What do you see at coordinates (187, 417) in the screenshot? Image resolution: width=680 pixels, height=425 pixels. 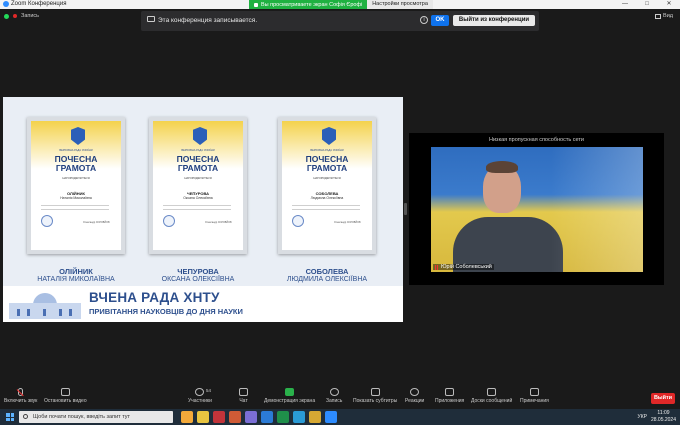 I see `firefox-icon` at bounding box center [187, 417].